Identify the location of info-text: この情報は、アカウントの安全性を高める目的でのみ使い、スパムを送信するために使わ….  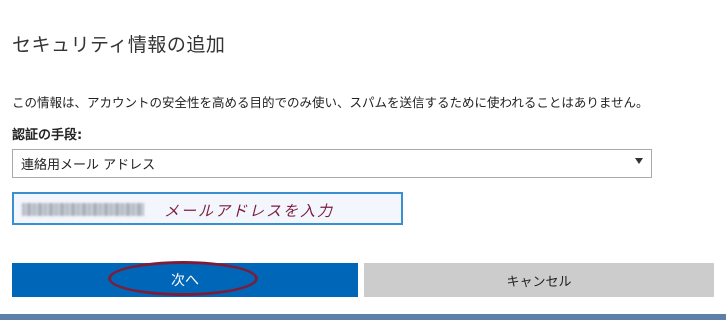
(330, 102).